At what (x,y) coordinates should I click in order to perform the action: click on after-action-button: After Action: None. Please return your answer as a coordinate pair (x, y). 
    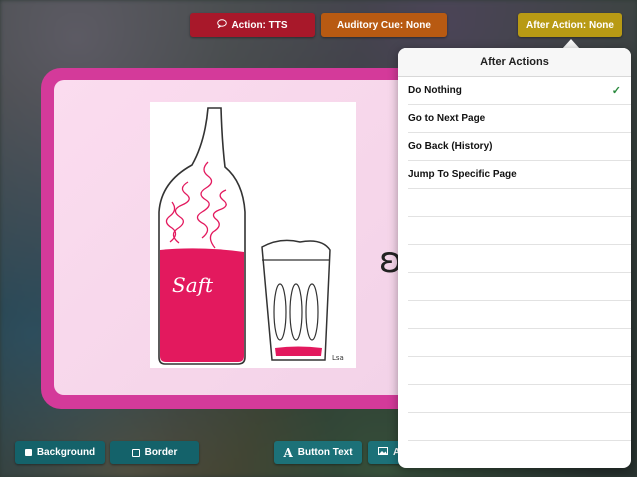
    Looking at the image, I should click on (570, 25).